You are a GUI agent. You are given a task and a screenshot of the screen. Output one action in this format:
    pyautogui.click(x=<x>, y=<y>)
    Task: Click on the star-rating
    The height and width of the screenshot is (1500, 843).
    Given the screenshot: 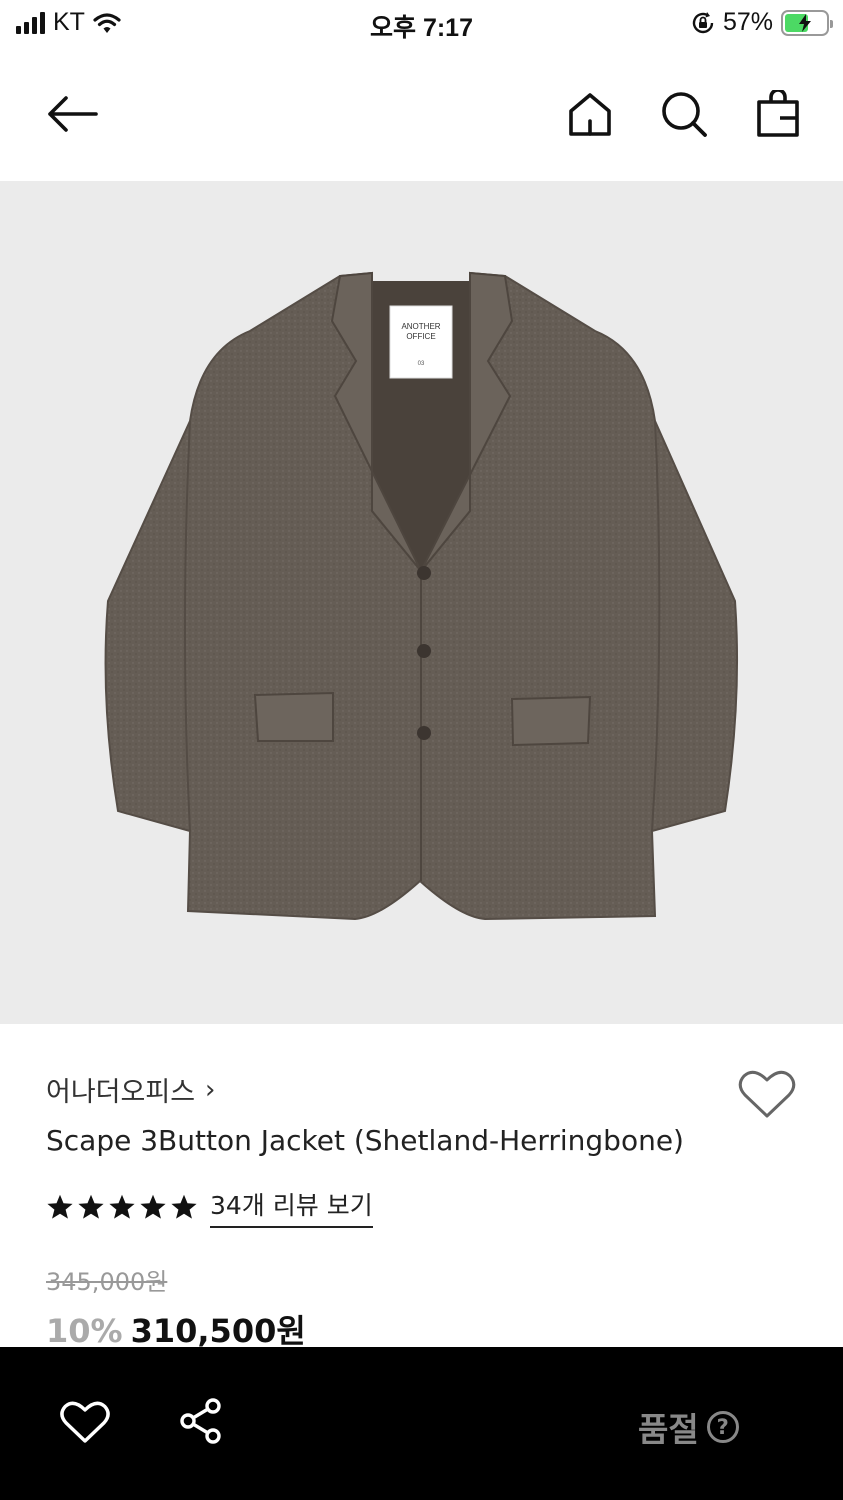 What is the action you would take?
    pyautogui.click(x=122, y=1207)
    